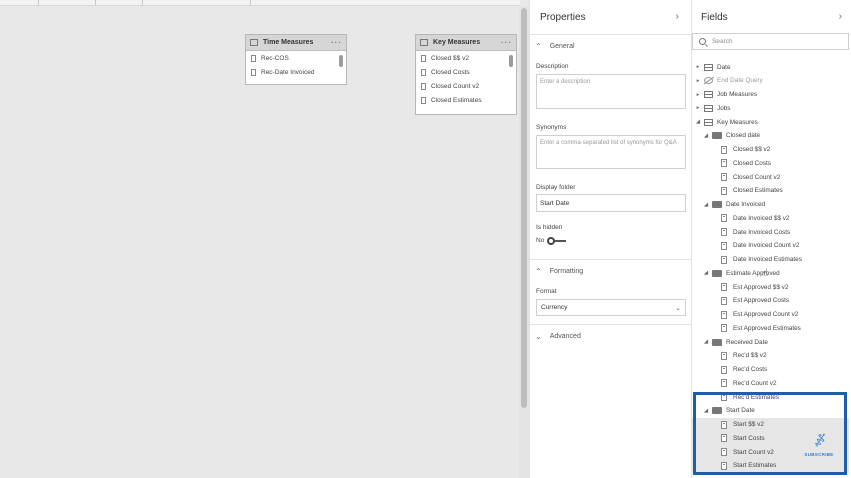 This screenshot has width=851, height=478. What do you see at coordinates (770, 41) in the screenshot?
I see `fields-search-input: Search` at bounding box center [770, 41].